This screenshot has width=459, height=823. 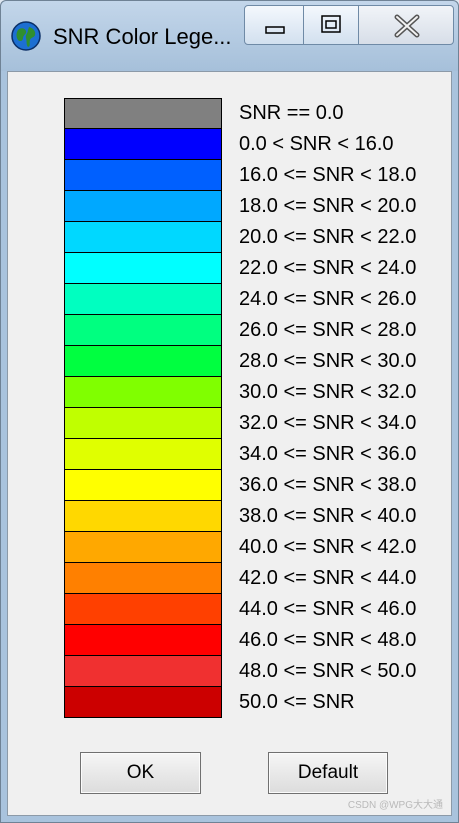 What do you see at coordinates (395, 805) in the screenshot?
I see `watermark: CSDN @WPG大大通` at bounding box center [395, 805].